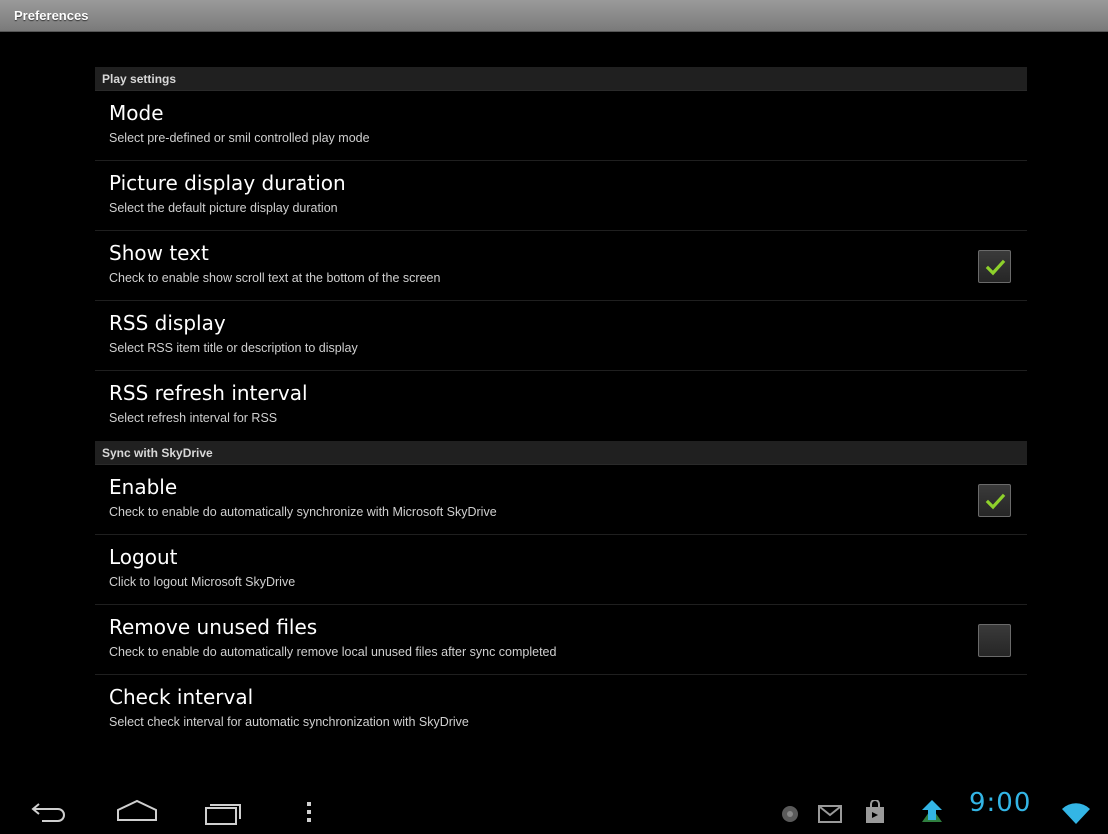 This screenshot has height=834, width=1108. What do you see at coordinates (554, 16) in the screenshot?
I see `title-bar: Preferences` at bounding box center [554, 16].